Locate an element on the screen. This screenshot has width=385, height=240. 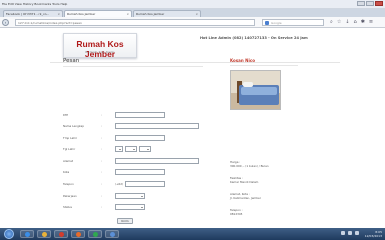
month-select is located at coordinates (131, 149).